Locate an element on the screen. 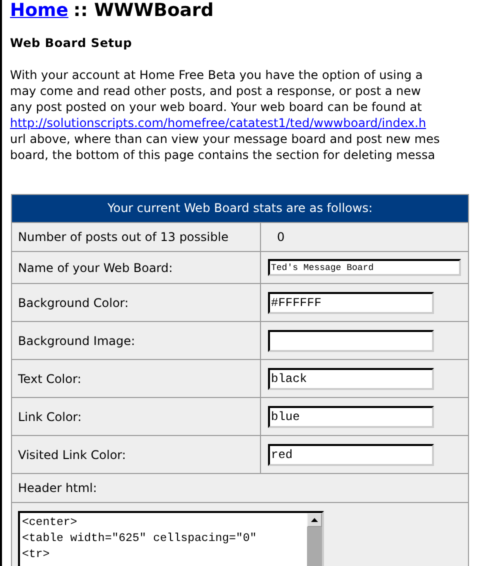  field-label: Link Color: is located at coordinates (136, 416).